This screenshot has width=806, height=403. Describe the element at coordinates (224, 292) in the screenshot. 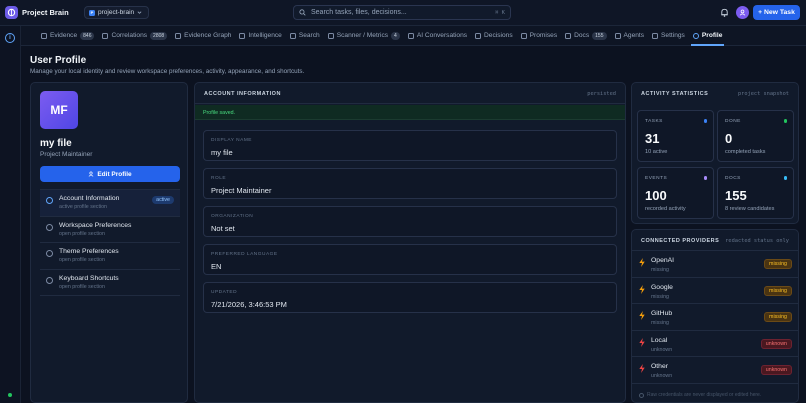

I see `field-label: UPDATED` at that location.